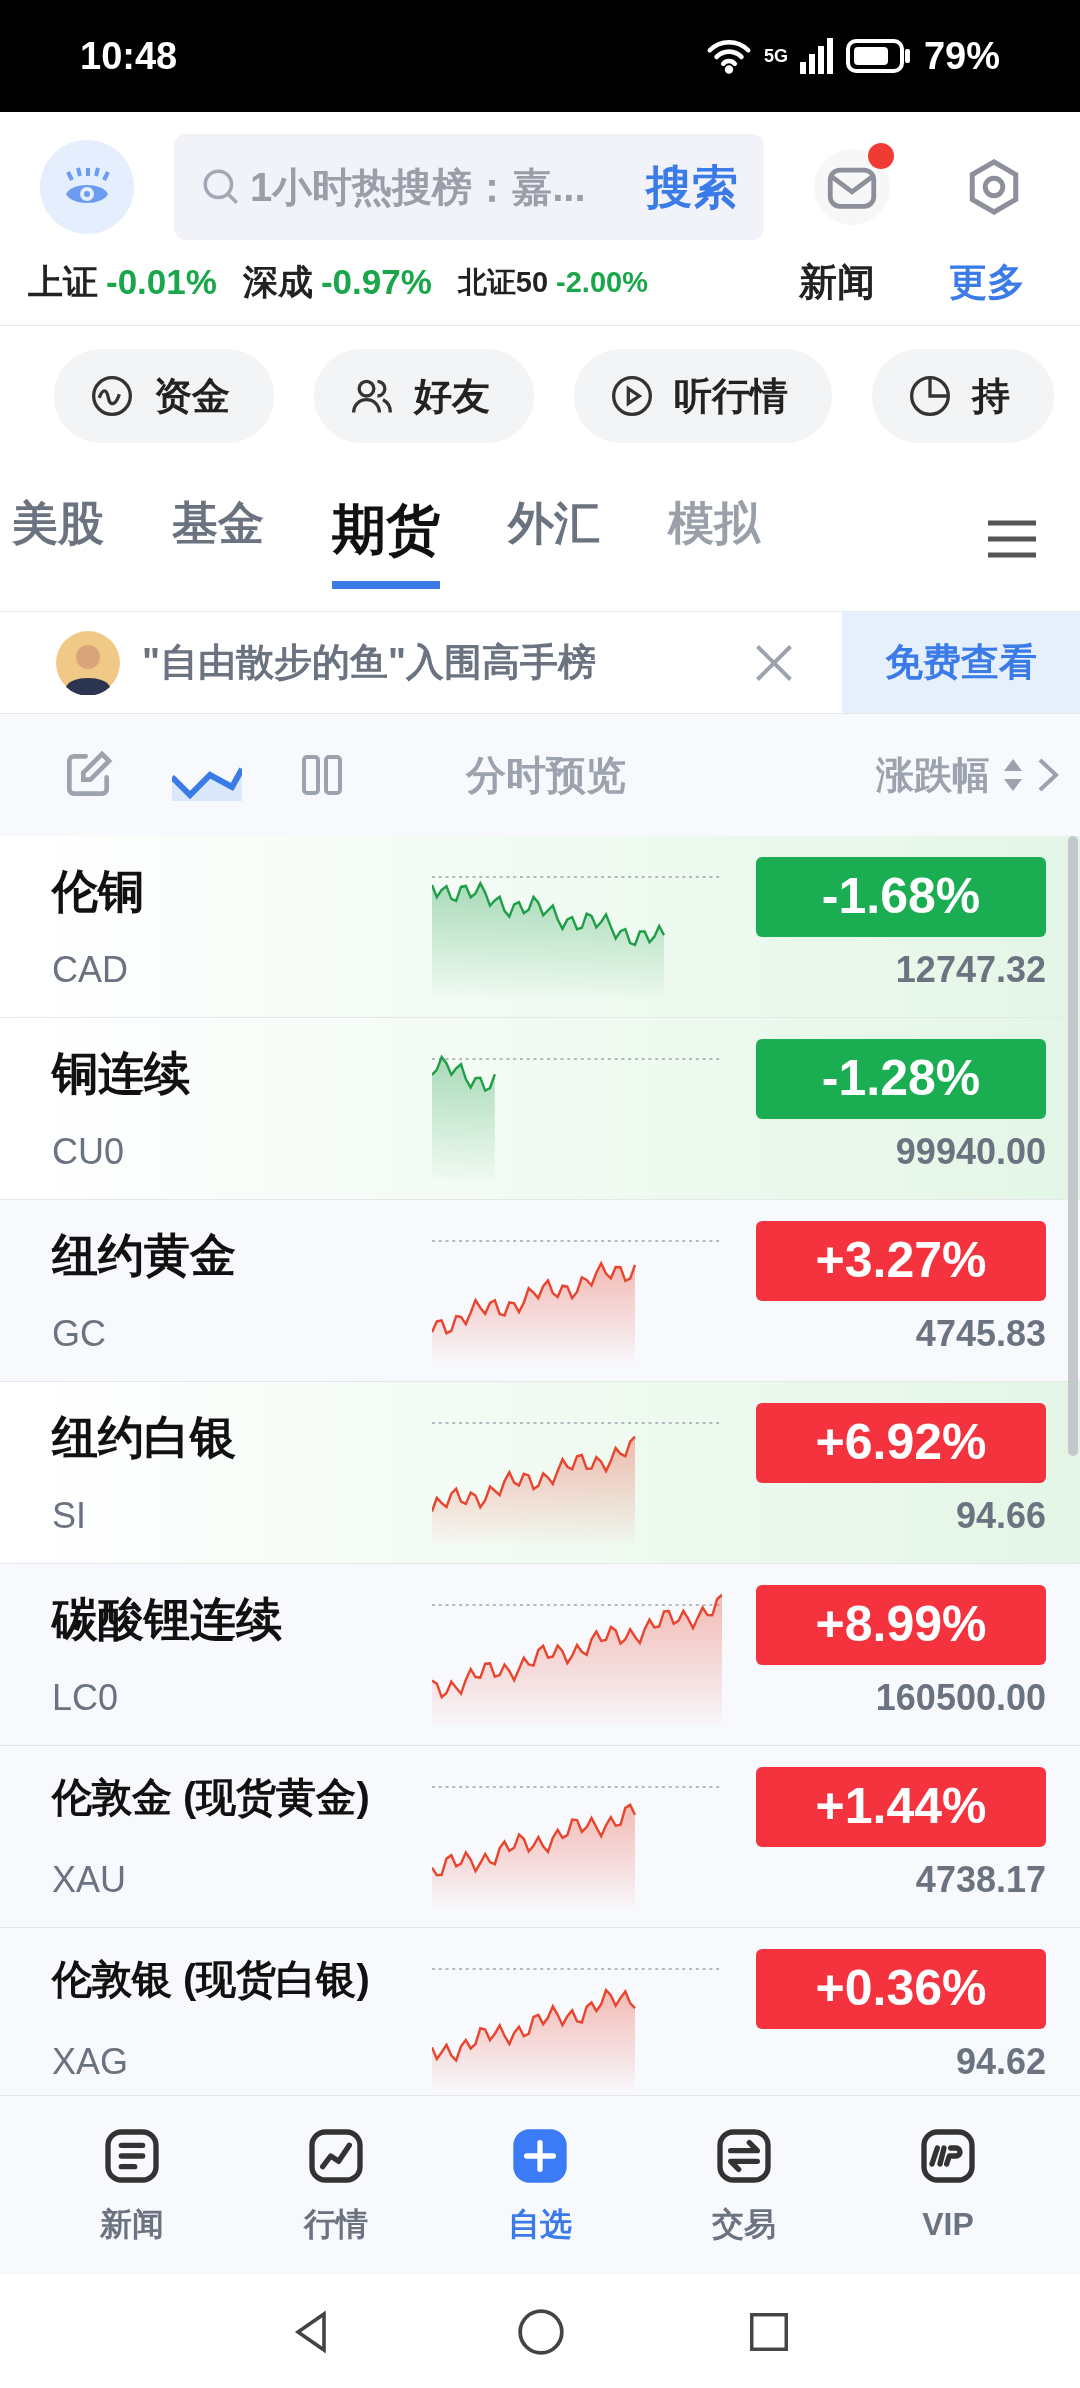 This screenshot has width=1080, height=2388. I want to click on more-link: 更多, so click(987, 282).